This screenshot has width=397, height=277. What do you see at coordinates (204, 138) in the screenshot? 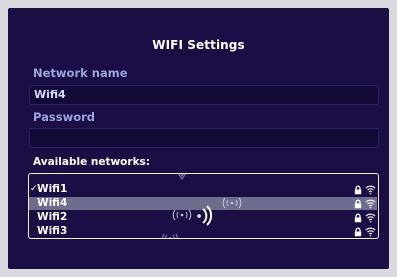
I see `password-input` at bounding box center [204, 138].